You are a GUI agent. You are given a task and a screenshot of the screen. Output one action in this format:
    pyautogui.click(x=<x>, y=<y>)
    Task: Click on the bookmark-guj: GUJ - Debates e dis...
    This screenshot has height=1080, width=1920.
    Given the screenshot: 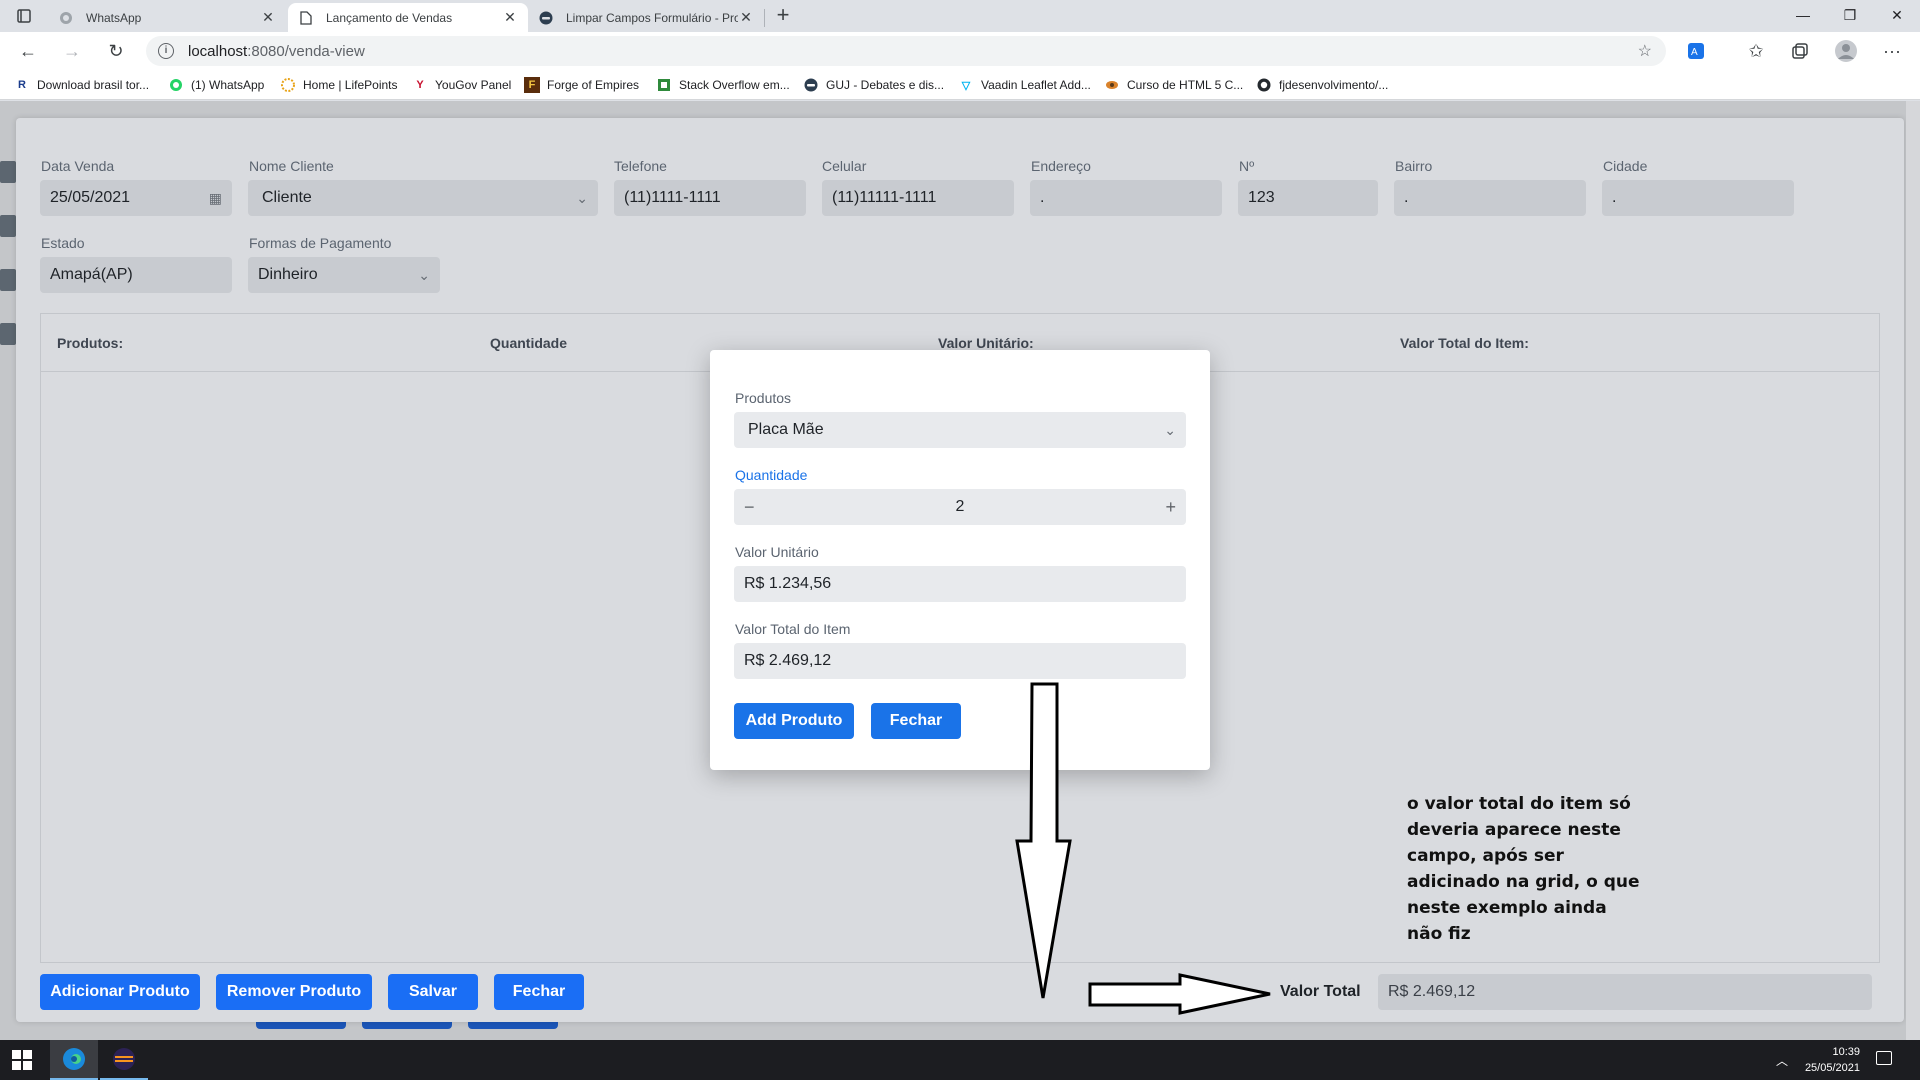 What is the action you would take?
    pyautogui.click(x=873, y=85)
    